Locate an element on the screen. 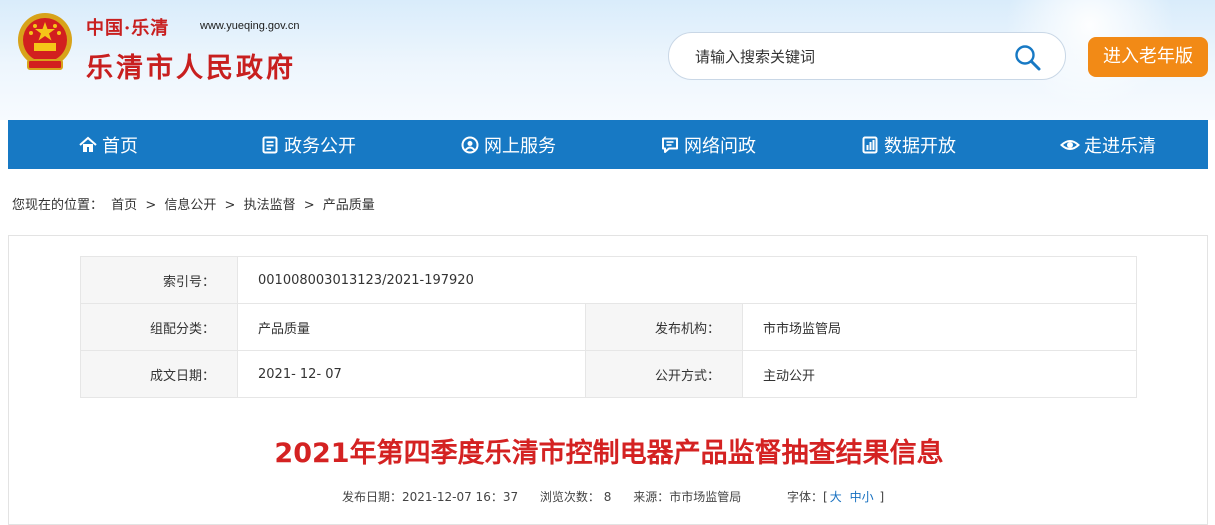  table-row: 成文日期： 2021- 12- 07 公开方式： 主动公开 is located at coordinates (608, 374).